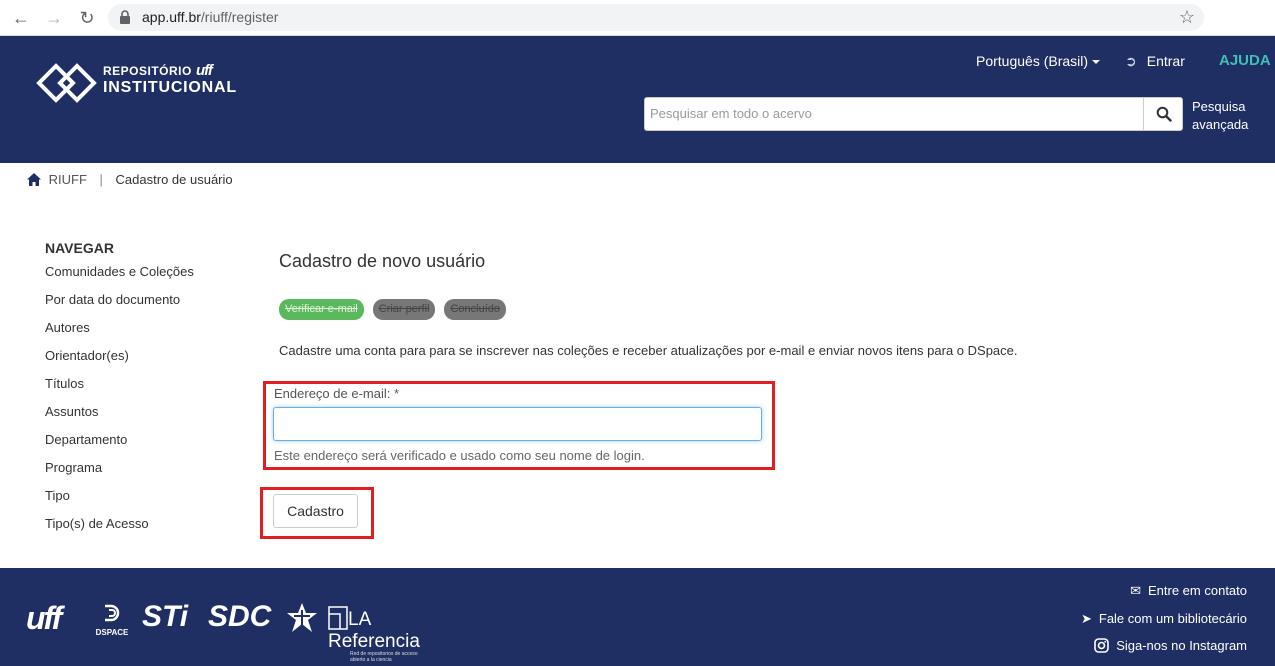 The image size is (1275, 666). What do you see at coordinates (1032, 61) in the screenshot?
I see `language-label: Português (Brasil)` at bounding box center [1032, 61].